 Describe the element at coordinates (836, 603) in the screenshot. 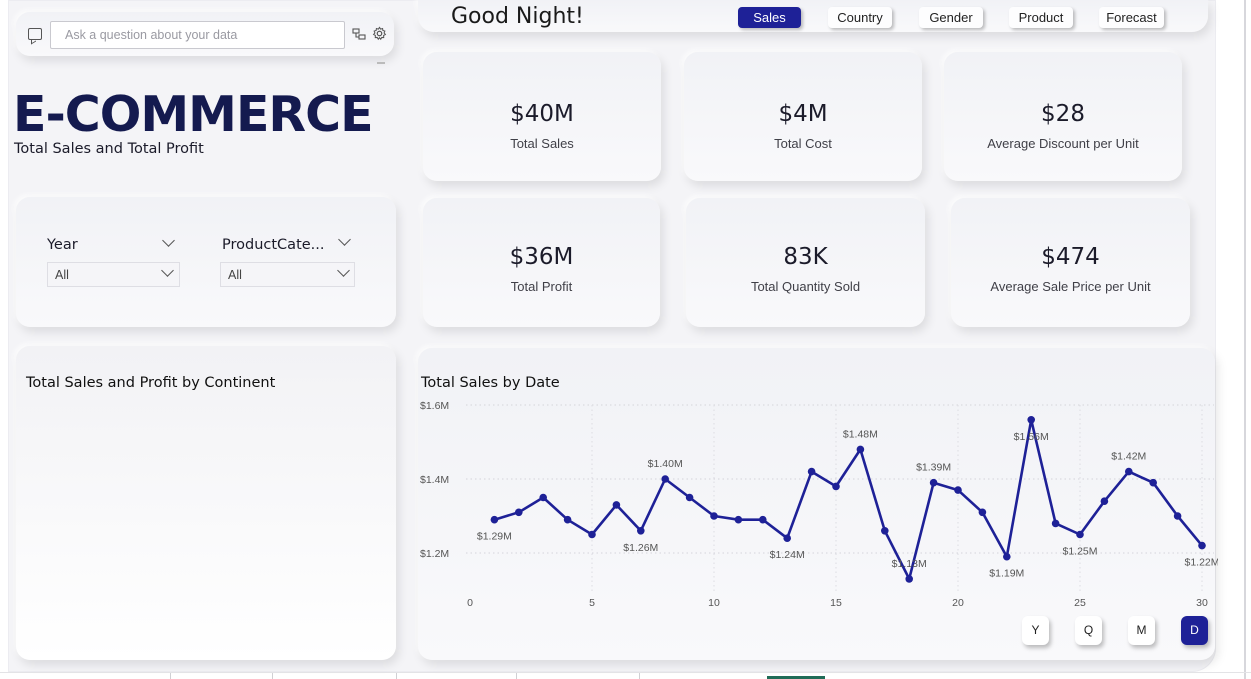

I see `x-tick-label: 15` at that location.